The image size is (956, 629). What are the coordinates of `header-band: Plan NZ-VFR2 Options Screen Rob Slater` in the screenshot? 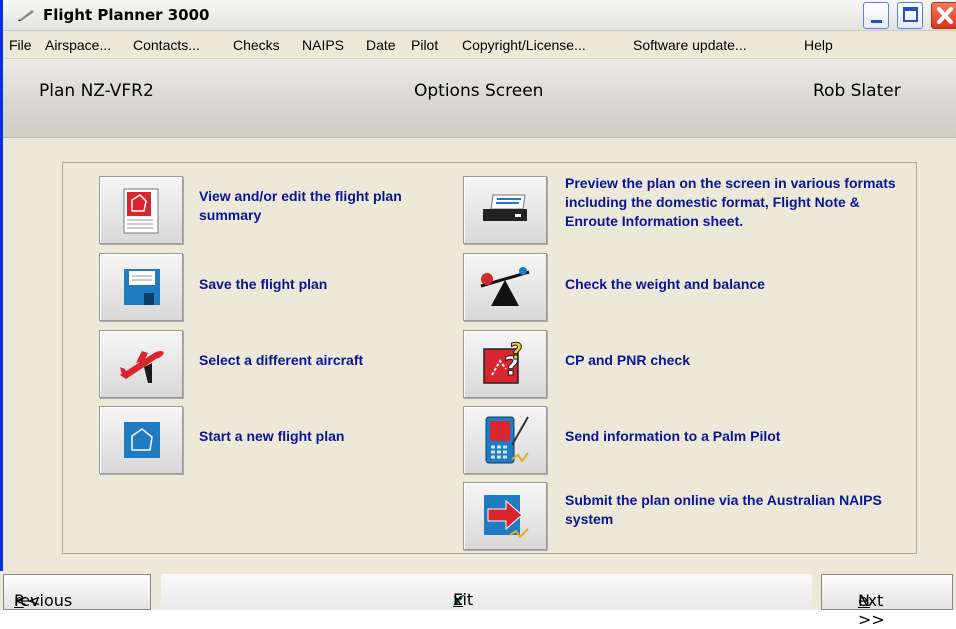 It's located at (479, 98).